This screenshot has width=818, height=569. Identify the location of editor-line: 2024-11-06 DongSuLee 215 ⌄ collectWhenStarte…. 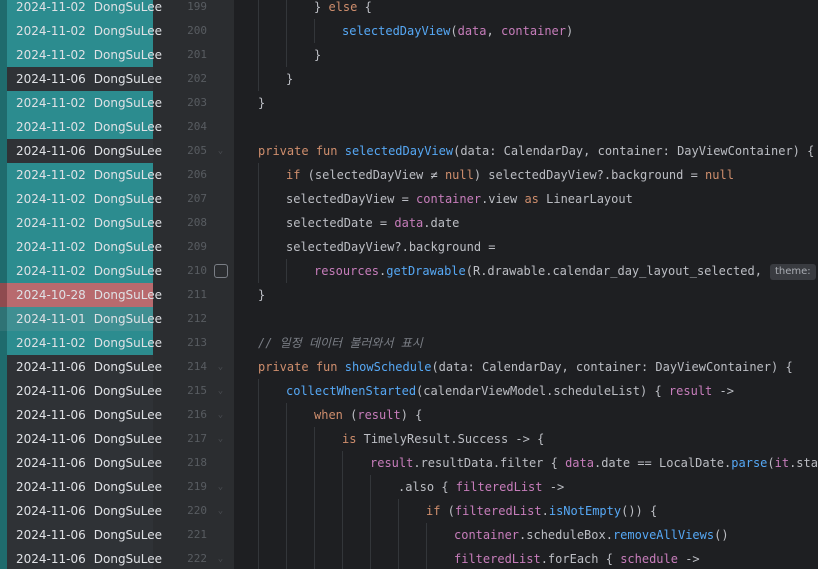
(409, 391).